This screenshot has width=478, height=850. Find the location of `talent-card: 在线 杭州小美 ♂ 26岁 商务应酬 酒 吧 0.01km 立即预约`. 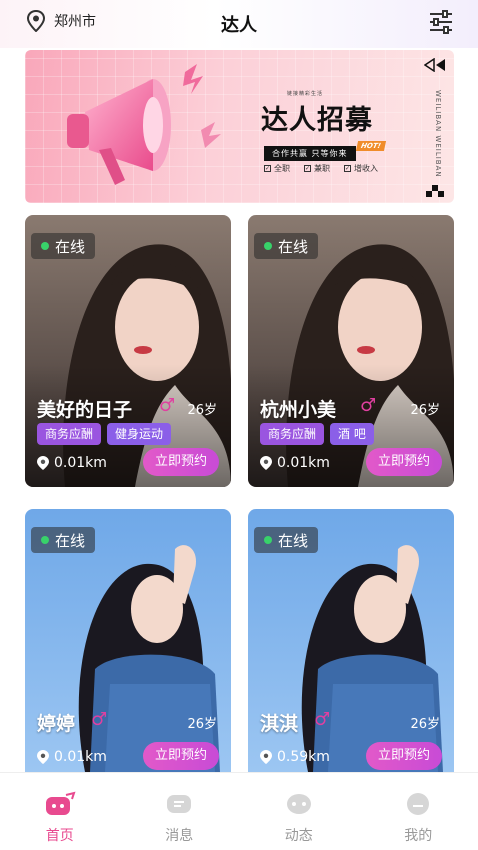

talent-card: 在线 杭州小美 ♂ 26岁 商务应酬 酒 吧 0.01km 立即预约 is located at coordinates (351, 351).